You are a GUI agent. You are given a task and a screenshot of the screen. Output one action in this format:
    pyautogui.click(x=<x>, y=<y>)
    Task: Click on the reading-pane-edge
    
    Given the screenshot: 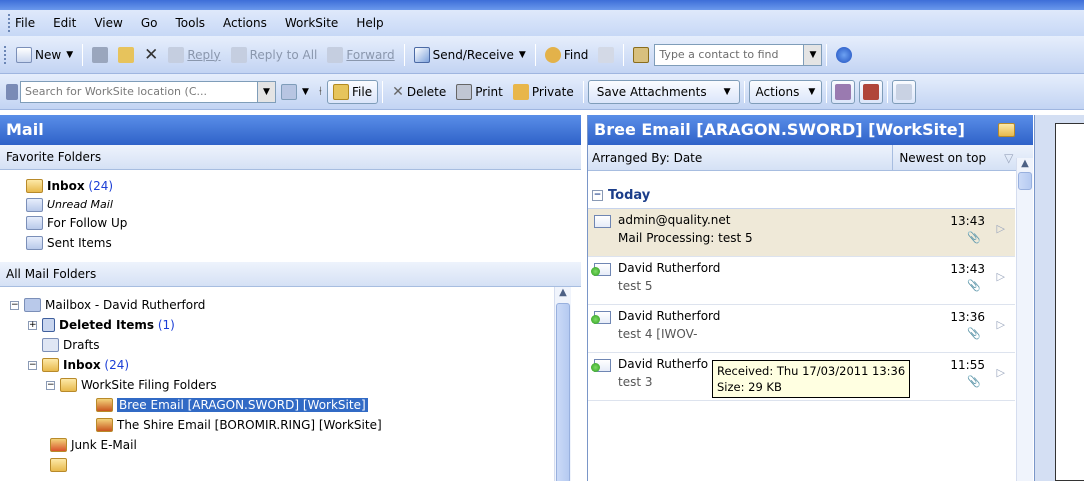 What is the action you would take?
    pyautogui.click(x=1059, y=298)
    